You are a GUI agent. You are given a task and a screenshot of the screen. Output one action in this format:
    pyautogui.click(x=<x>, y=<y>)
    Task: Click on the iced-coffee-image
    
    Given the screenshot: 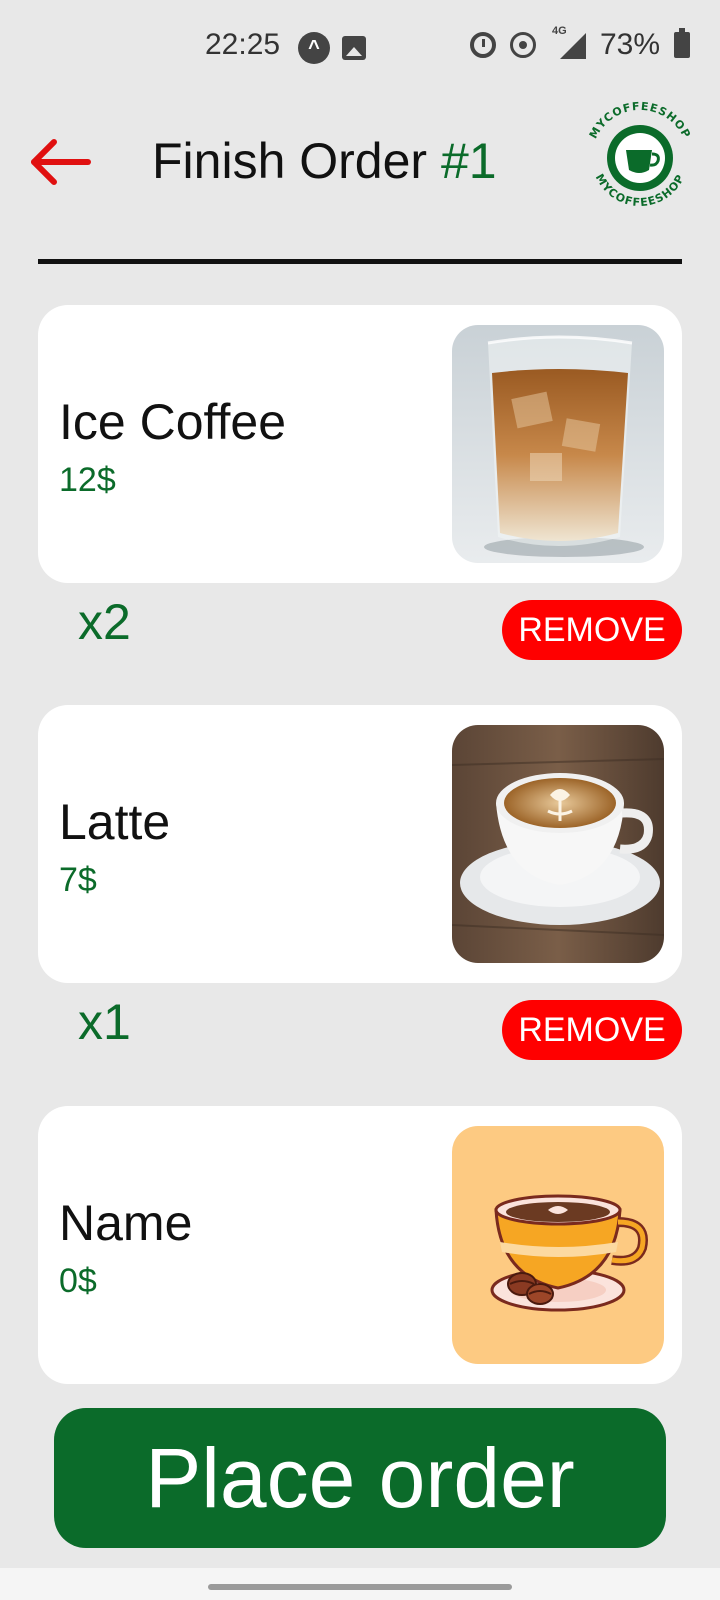 What is the action you would take?
    pyautogui.click(x=558, y=444)
    